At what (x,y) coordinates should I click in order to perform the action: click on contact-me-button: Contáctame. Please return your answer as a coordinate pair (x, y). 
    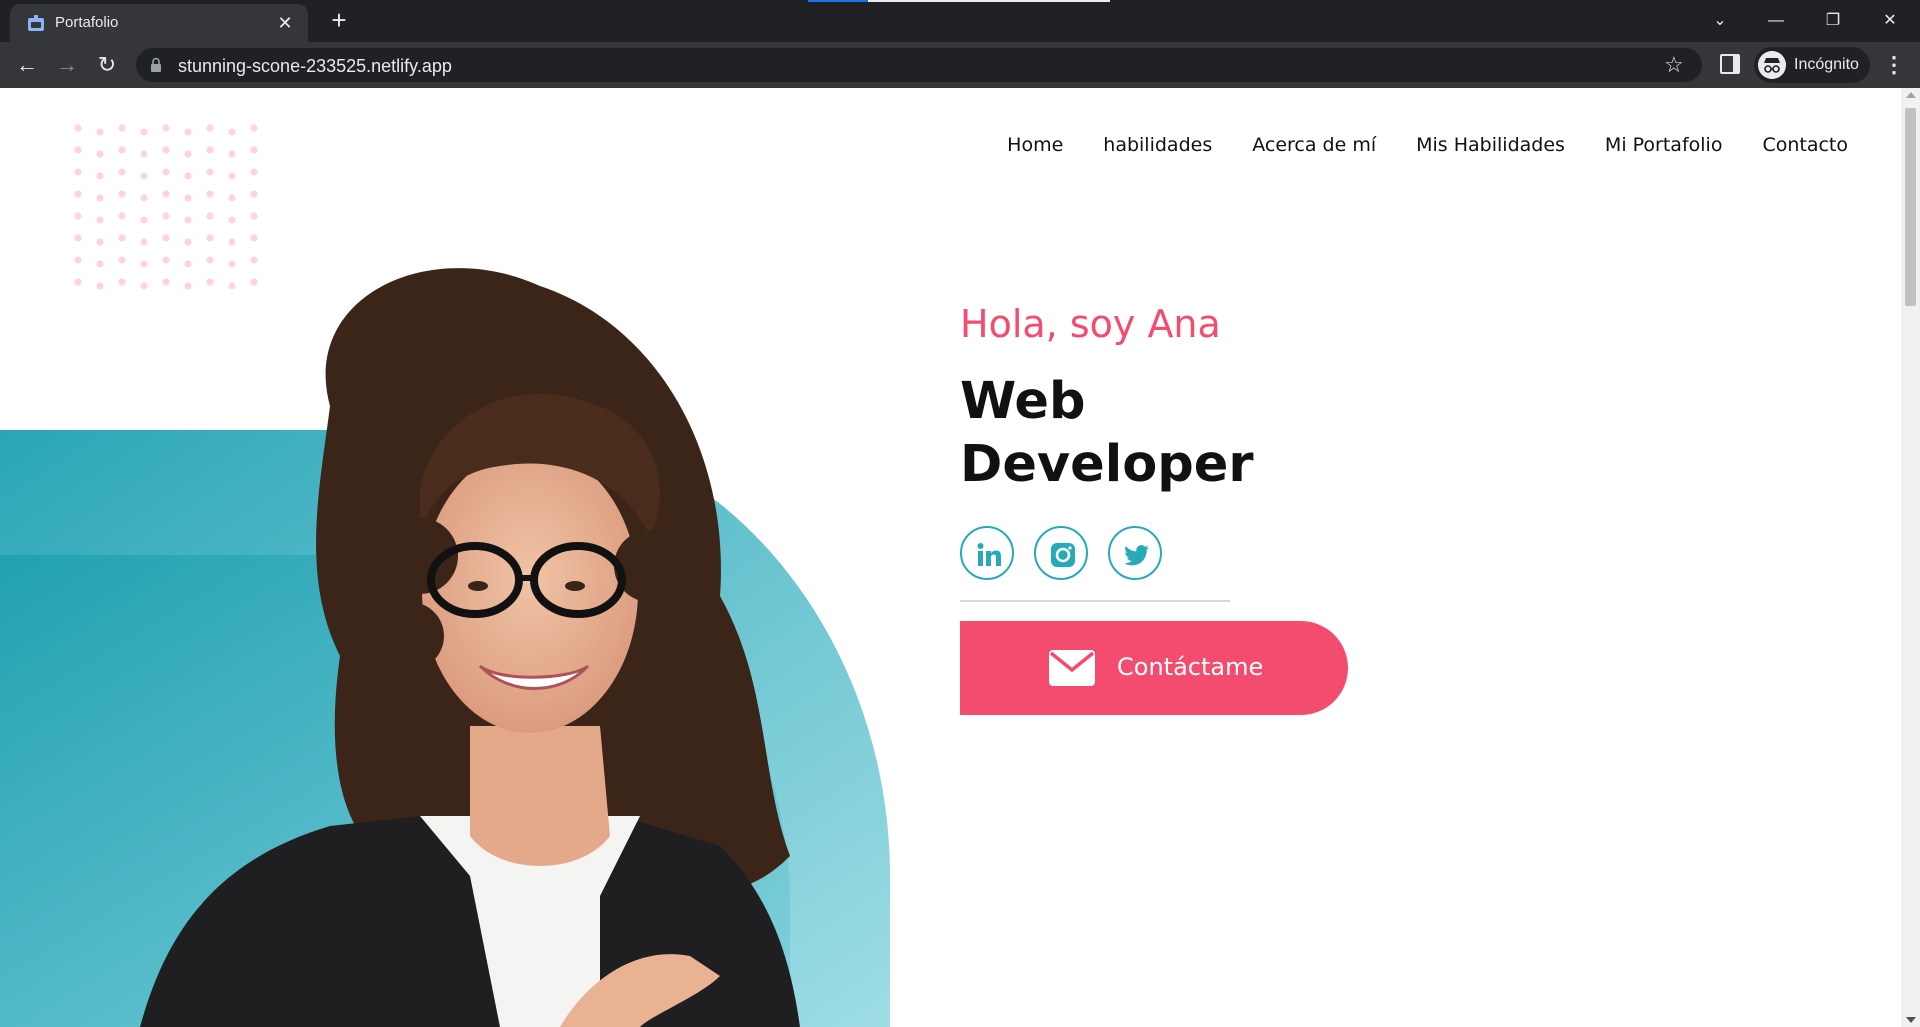
    Looking at the image, I should click on (1154, 668).